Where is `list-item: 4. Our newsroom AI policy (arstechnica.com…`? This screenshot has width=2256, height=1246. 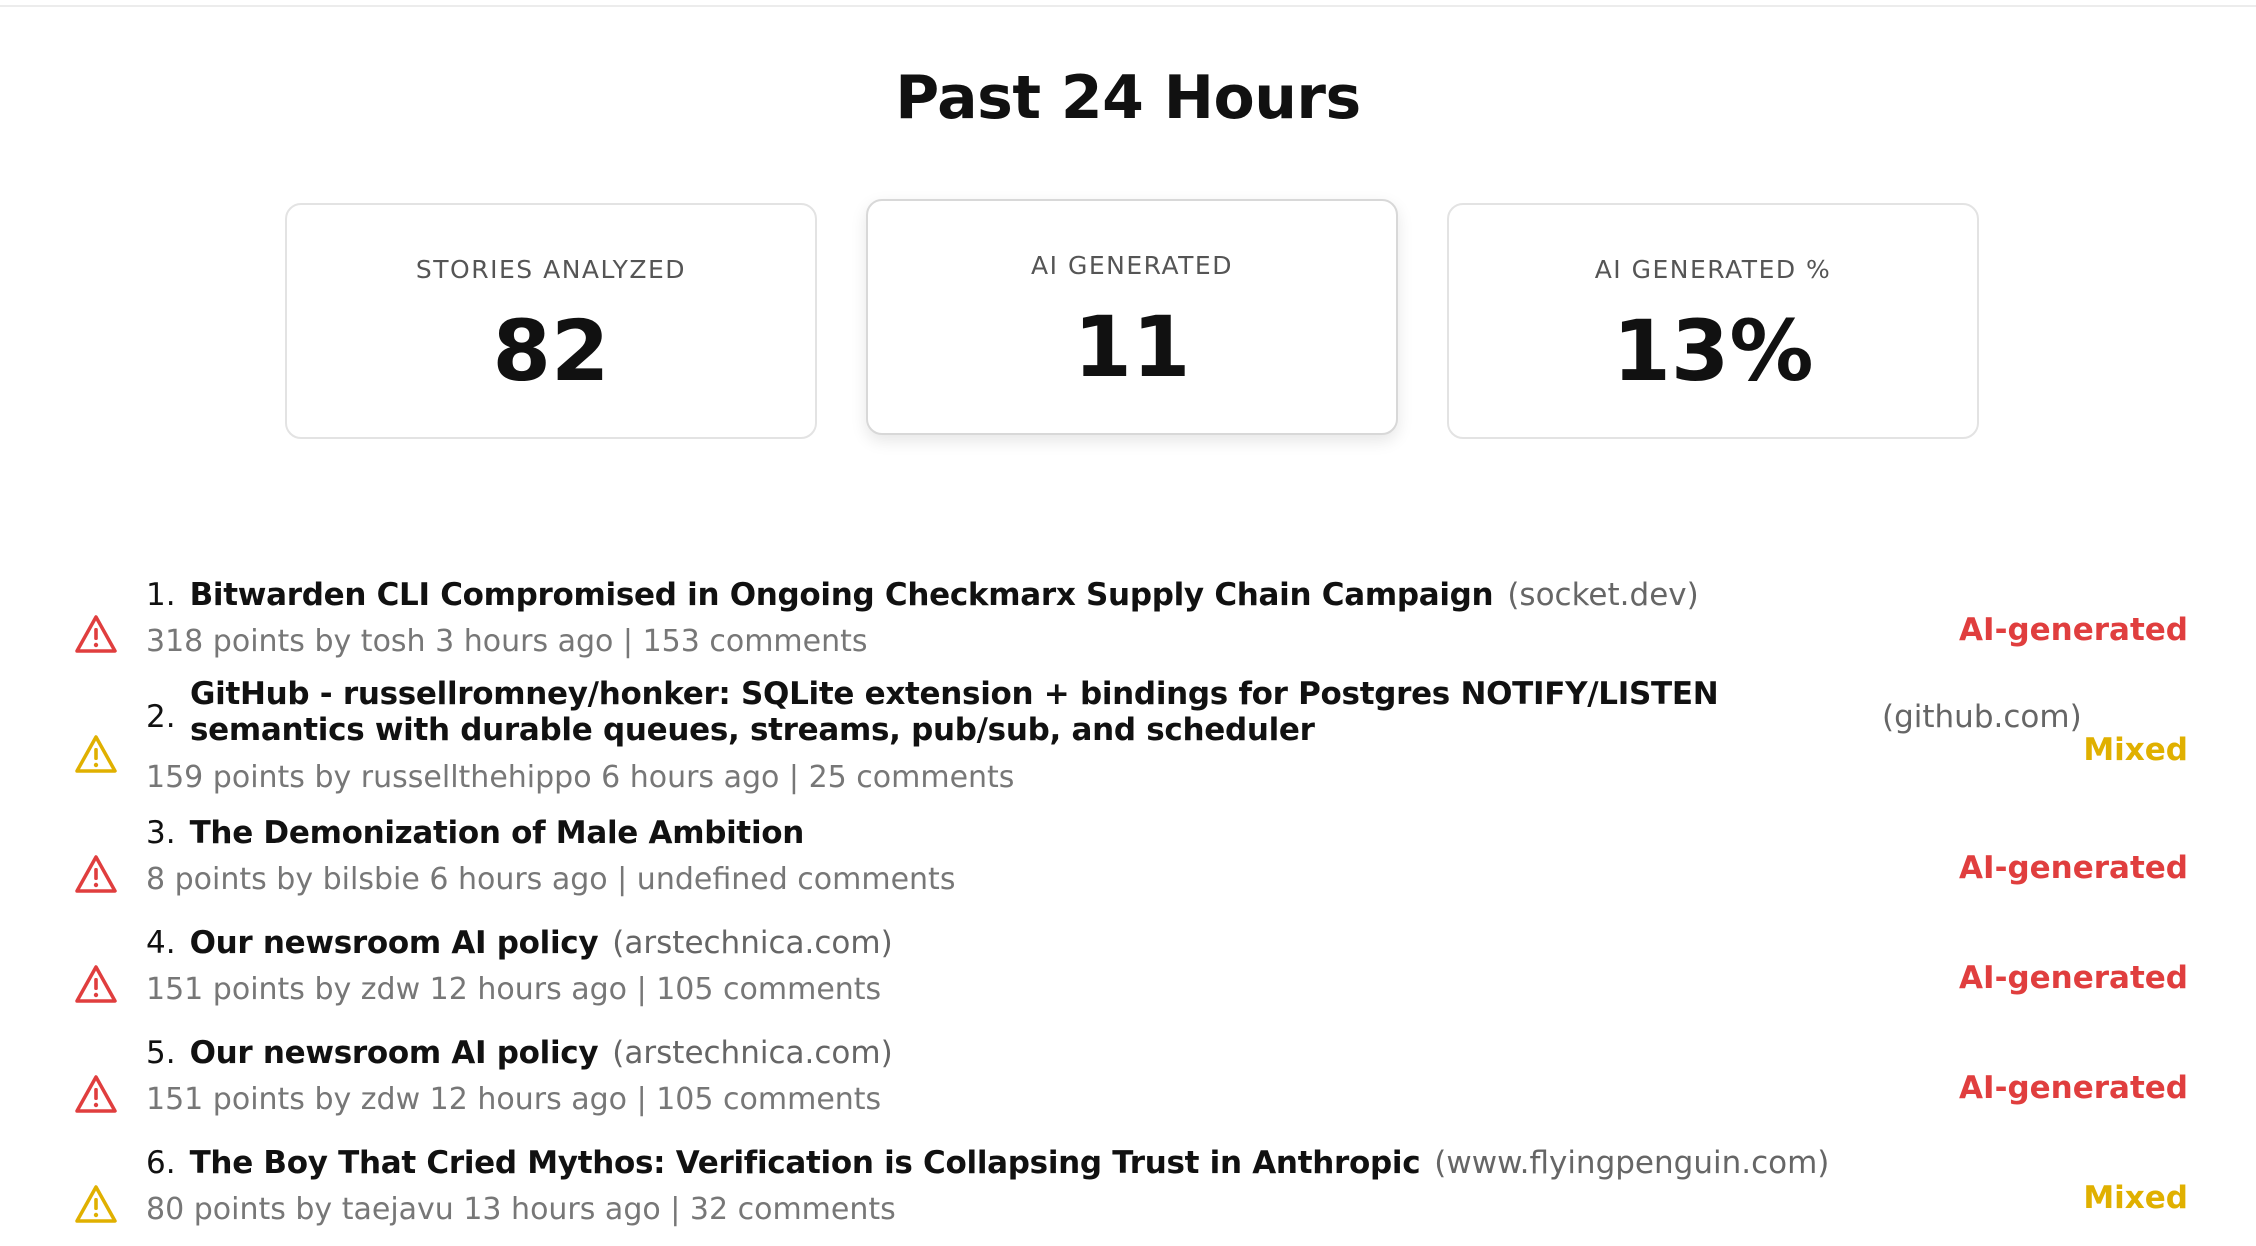 list-item: 4. Our newsroom AI policy (arstechnica.com… is located at coordinates (1128, 974).